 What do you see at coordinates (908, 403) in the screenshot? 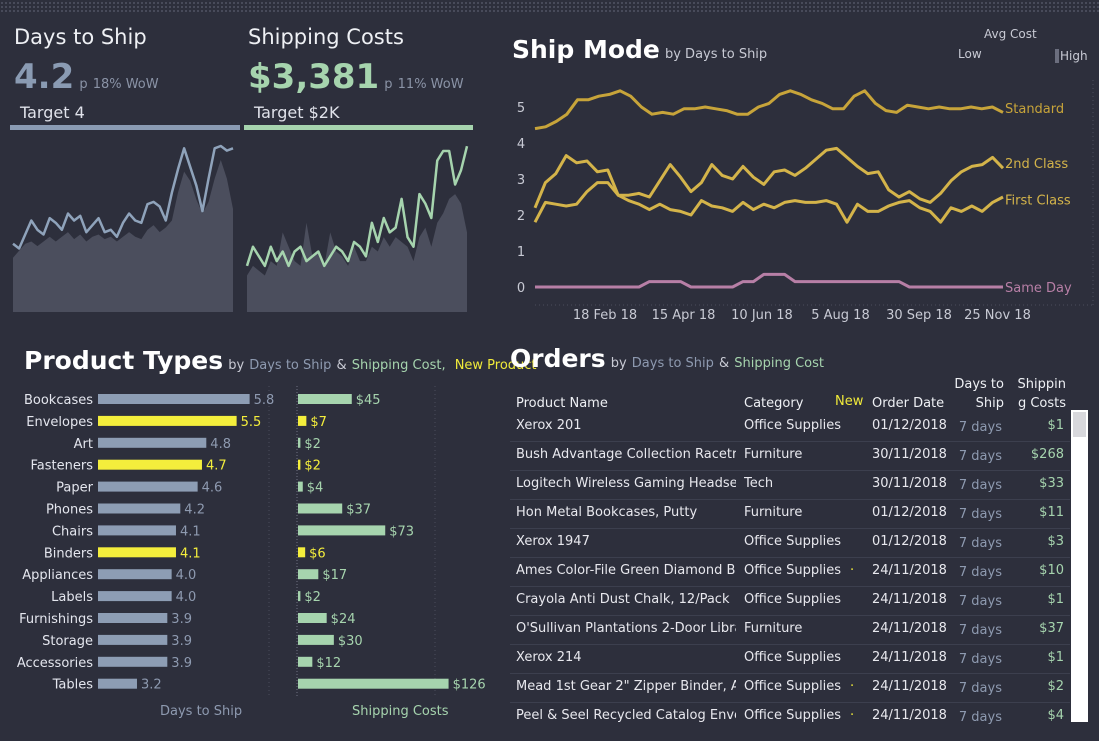
I see `col-header-date: Order Date` at bounding box center [908, 403].